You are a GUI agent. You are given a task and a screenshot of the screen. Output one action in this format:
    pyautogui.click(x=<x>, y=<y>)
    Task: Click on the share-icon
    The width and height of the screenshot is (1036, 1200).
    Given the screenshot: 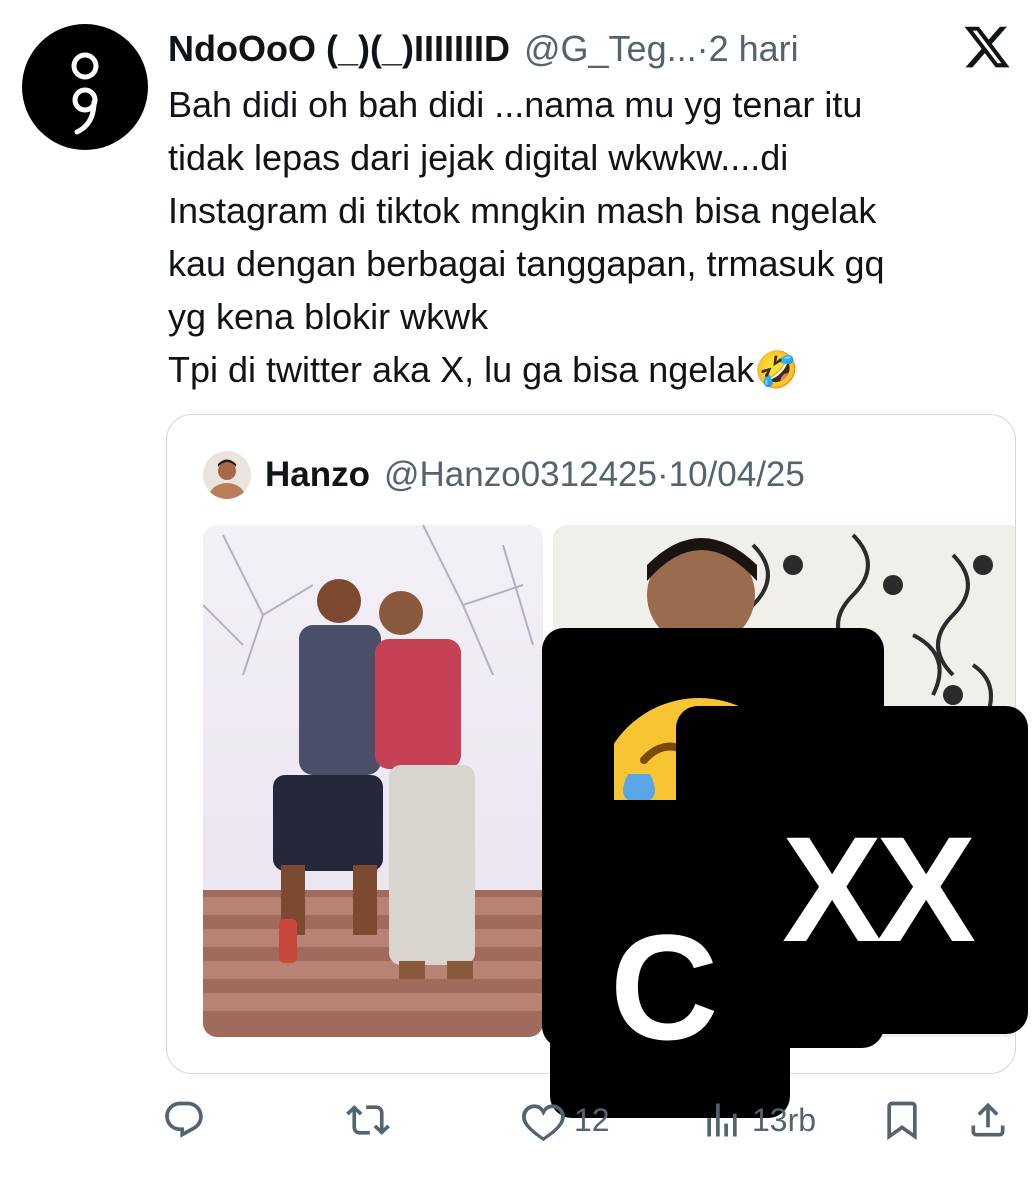 What is the action you would take?
    pyautogui.click(x=988, y=1119)
    